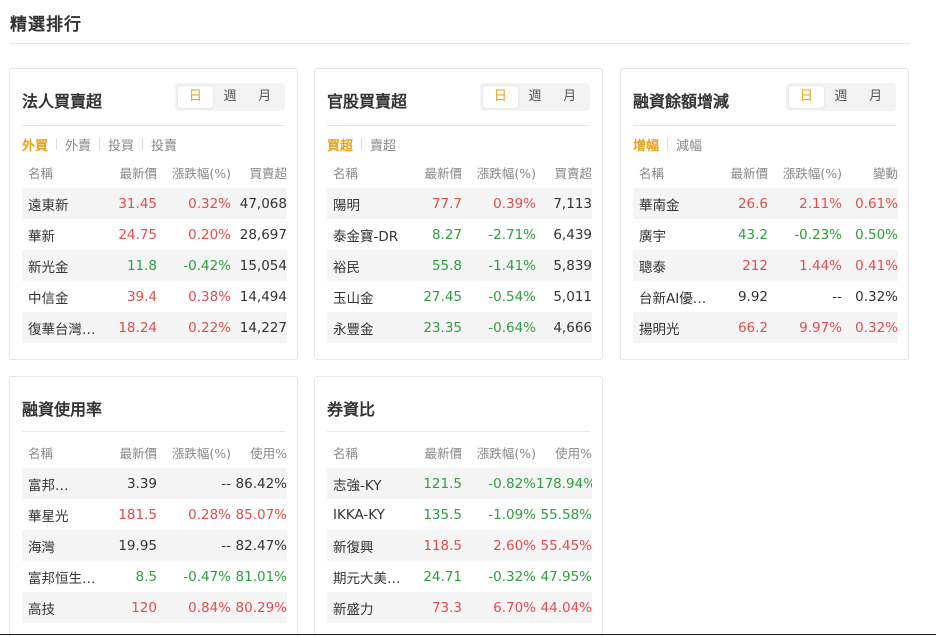 The image size is (936, 637). I want to click on latest-price: 73.3, so click(432, 607).